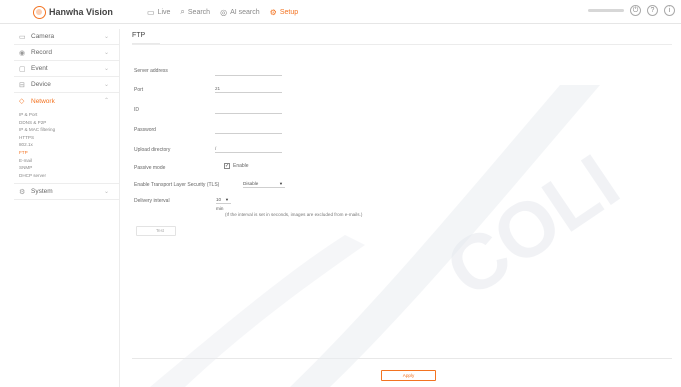 This screenshot has height=387, width=681. I want to click on nav-ai-search: ◎ AI search, so click(240, 12).